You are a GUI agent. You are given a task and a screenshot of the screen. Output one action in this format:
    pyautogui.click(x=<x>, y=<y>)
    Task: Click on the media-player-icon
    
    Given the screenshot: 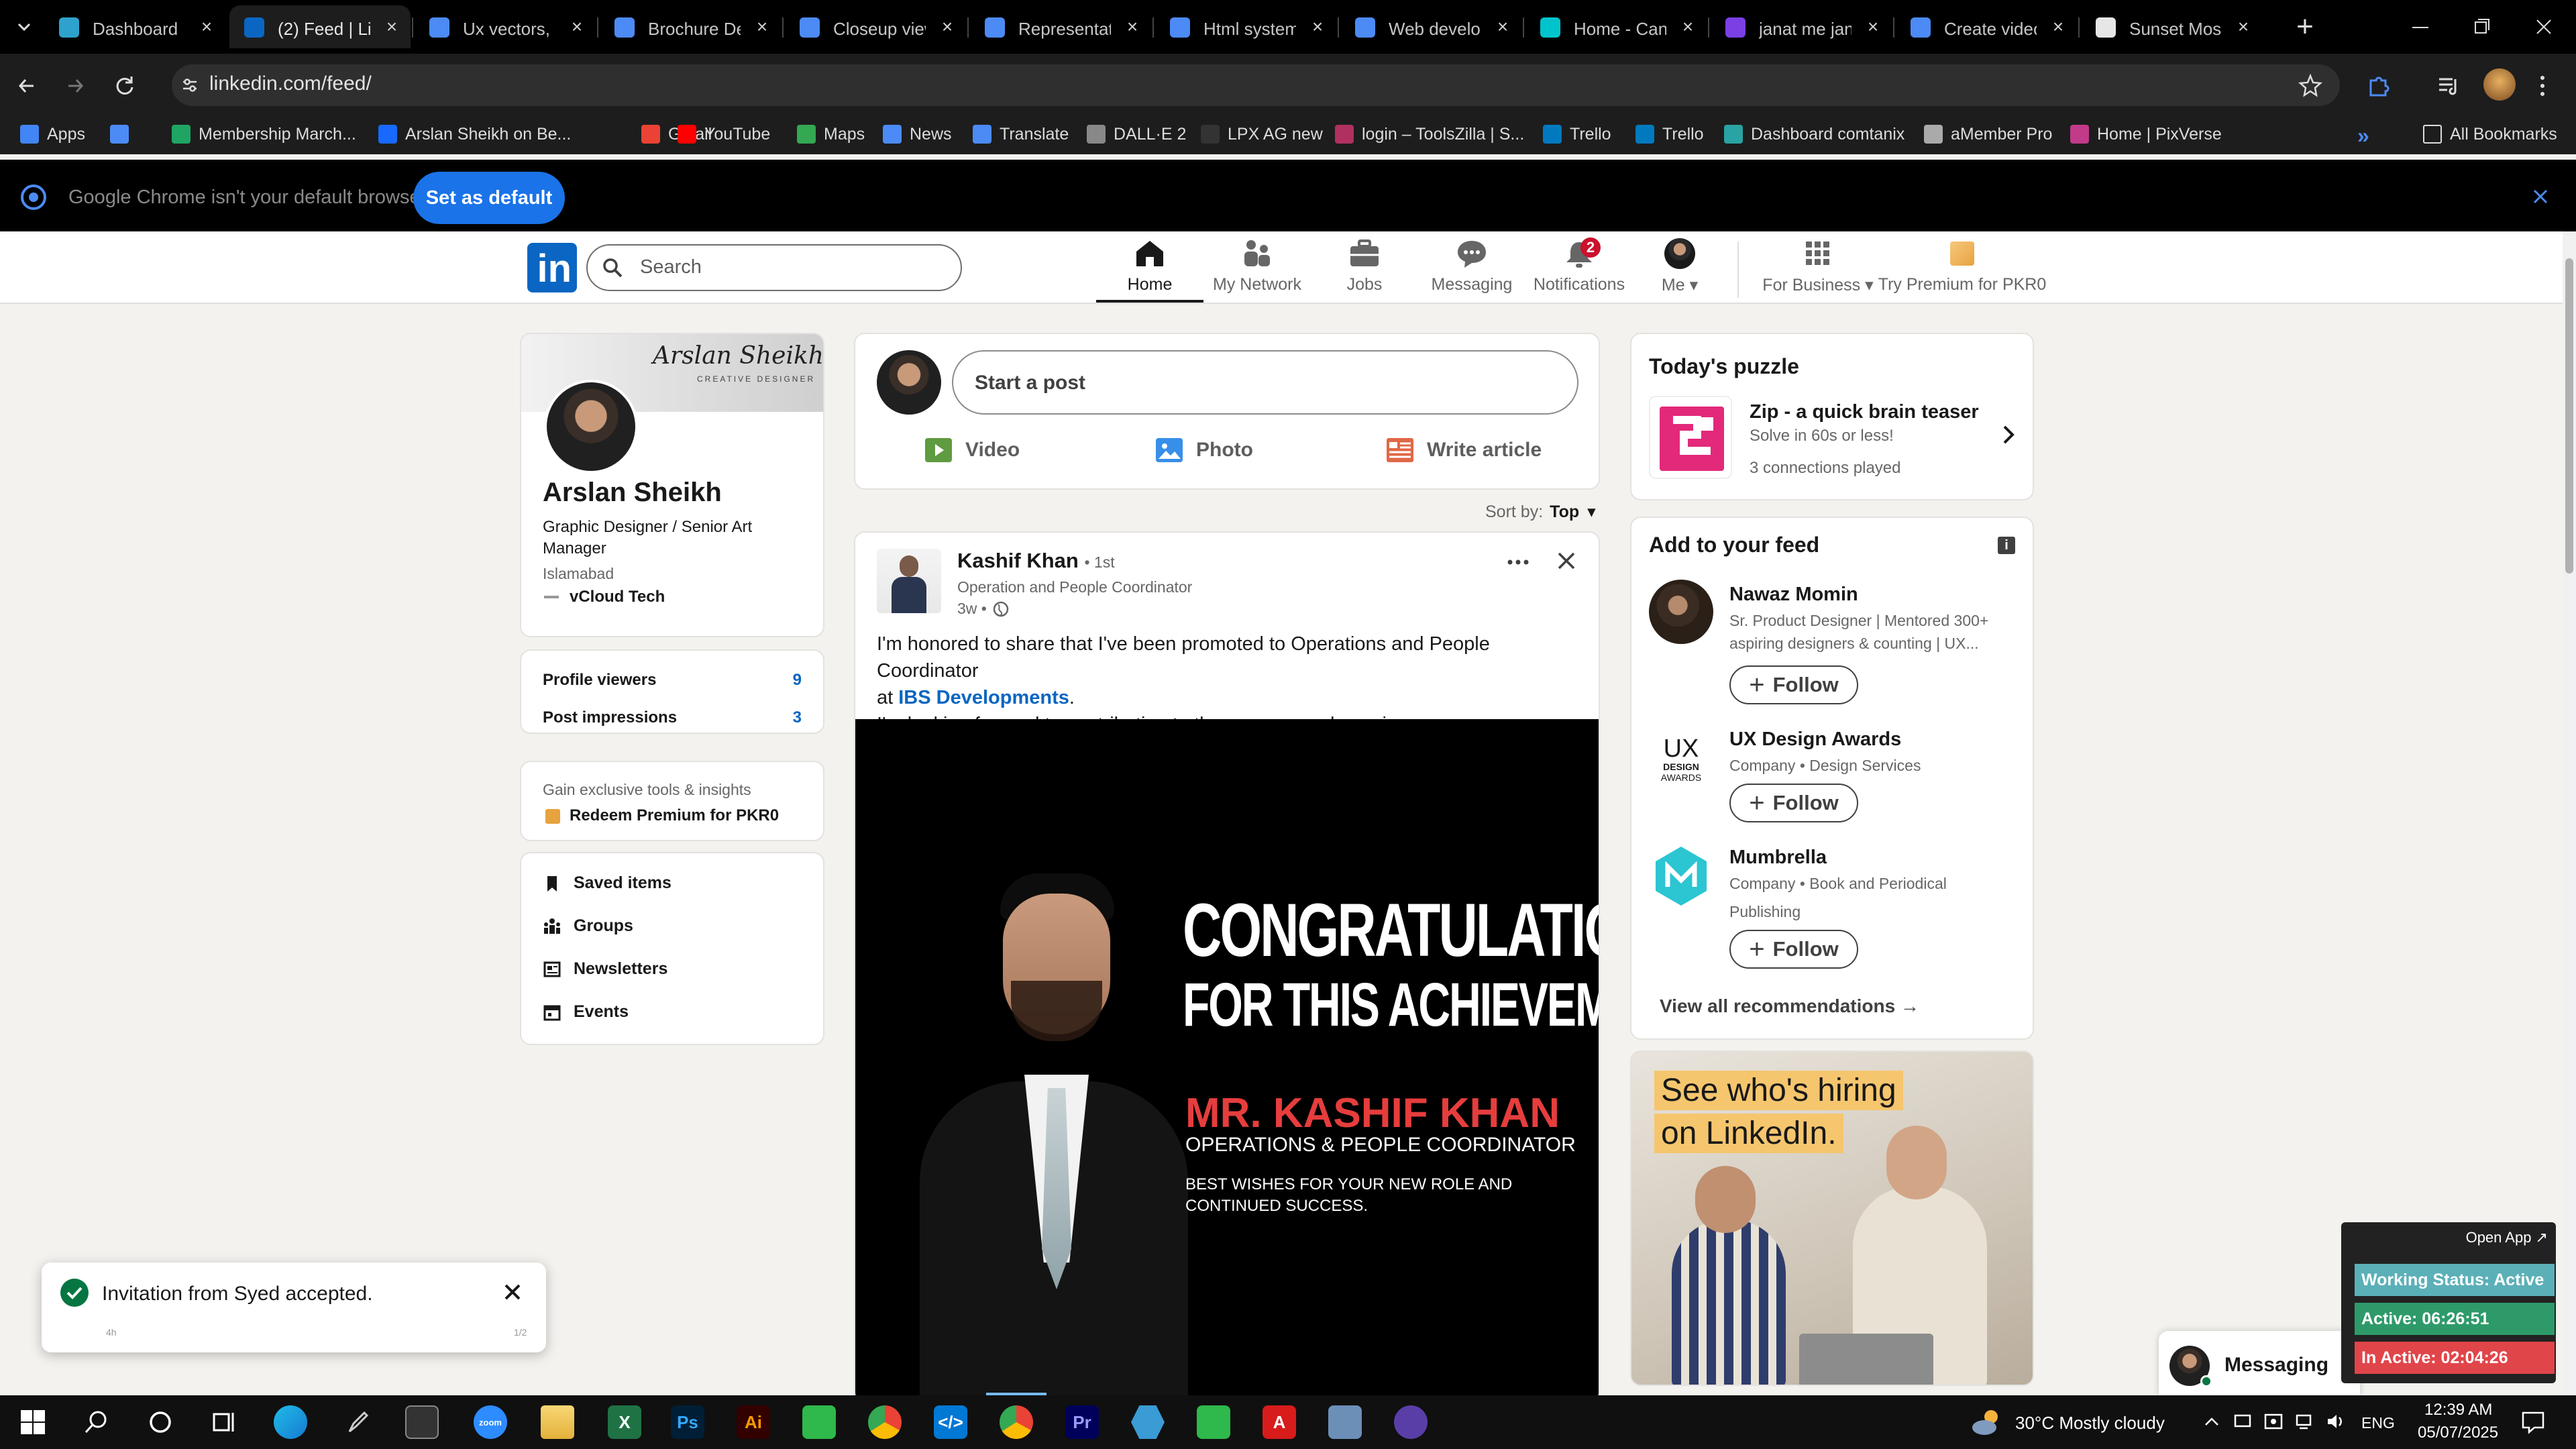 What is the action you would take?
    pyautogui.click(x=1411, y=1422)
    